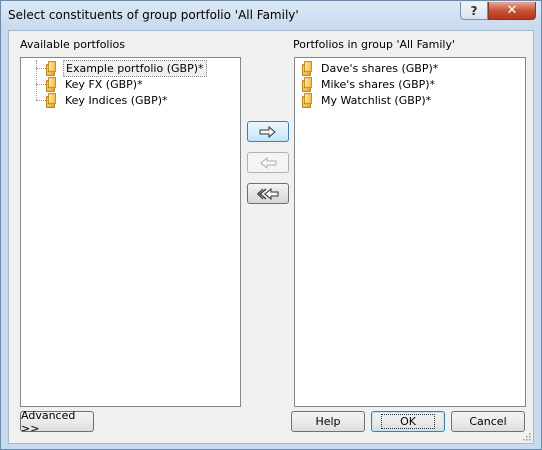  I want to click on group-item: Mike's shares (GBP)*, so click(369, 84).